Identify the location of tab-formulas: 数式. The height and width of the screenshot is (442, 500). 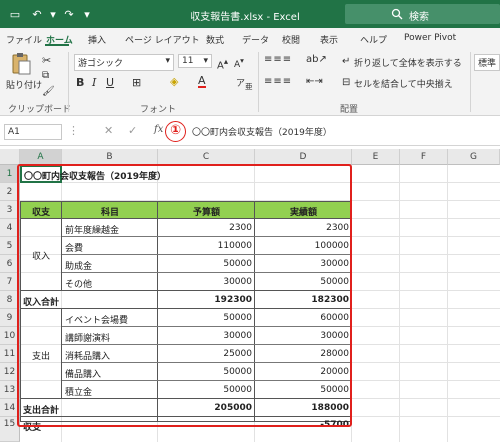
(215, 39).